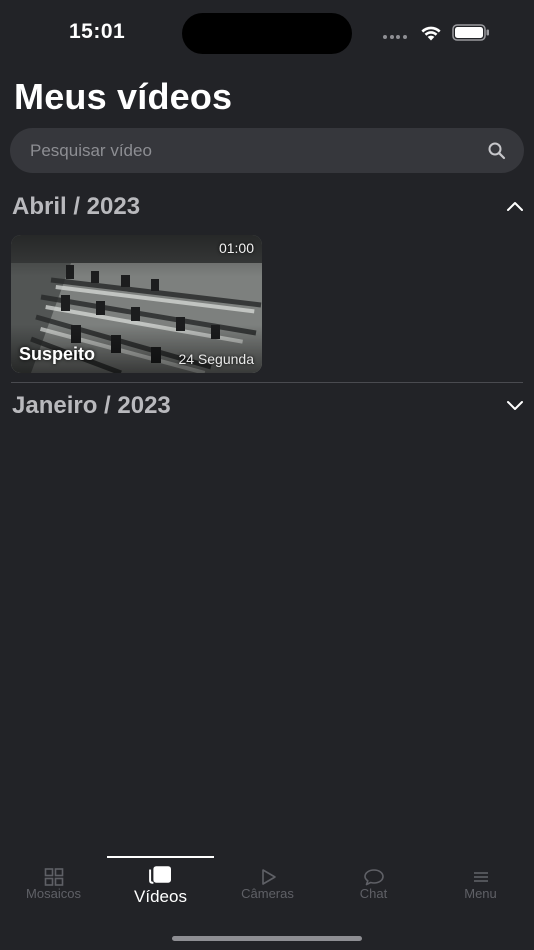 The image size is (534, 950). I want to click on page-title: Meus vídeos, so click(123, 96).